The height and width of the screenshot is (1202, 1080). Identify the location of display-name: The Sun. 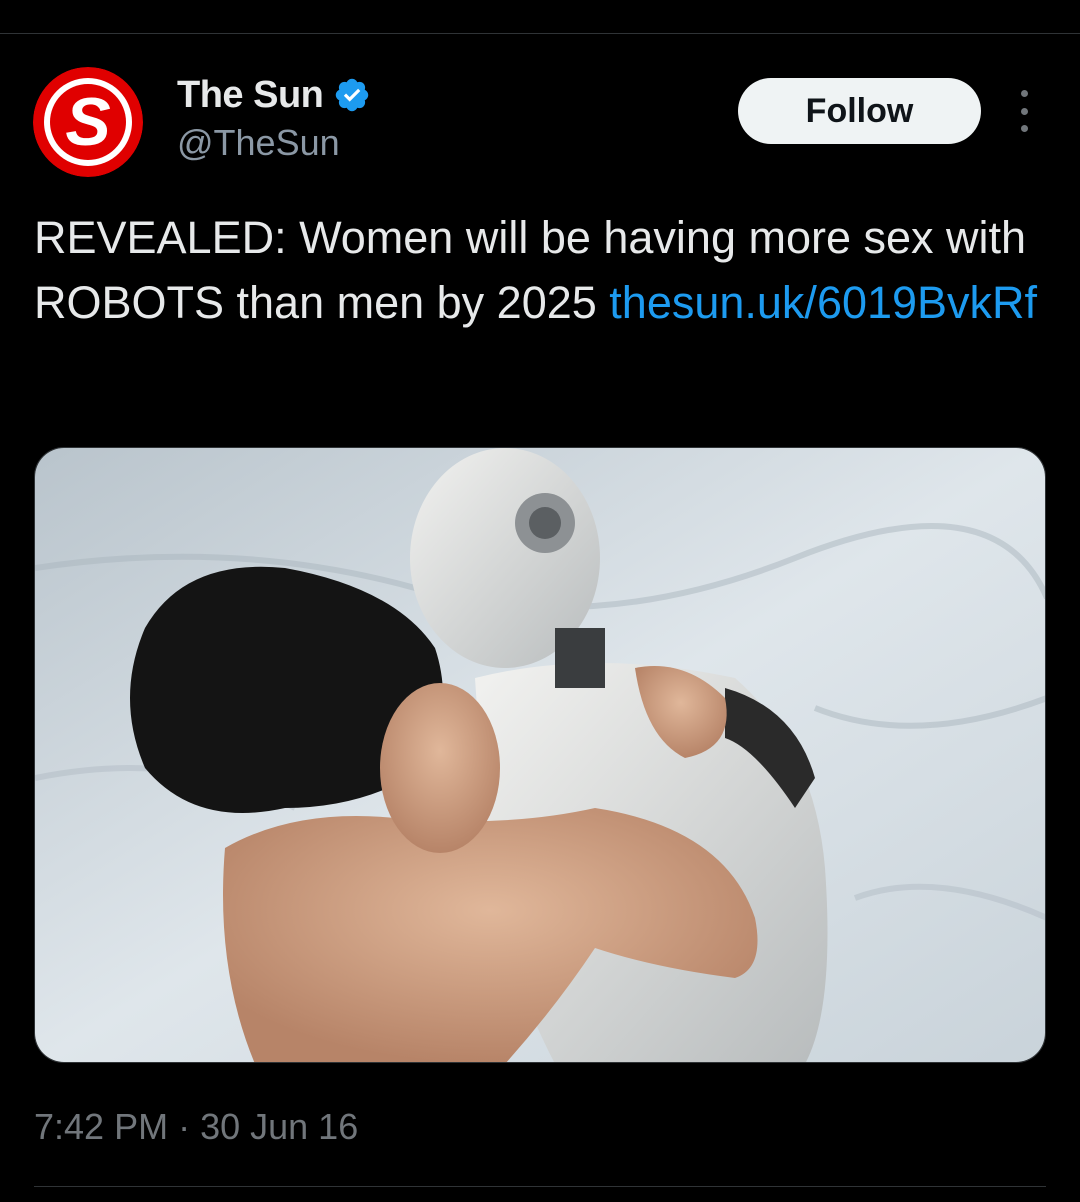
(250, 95).